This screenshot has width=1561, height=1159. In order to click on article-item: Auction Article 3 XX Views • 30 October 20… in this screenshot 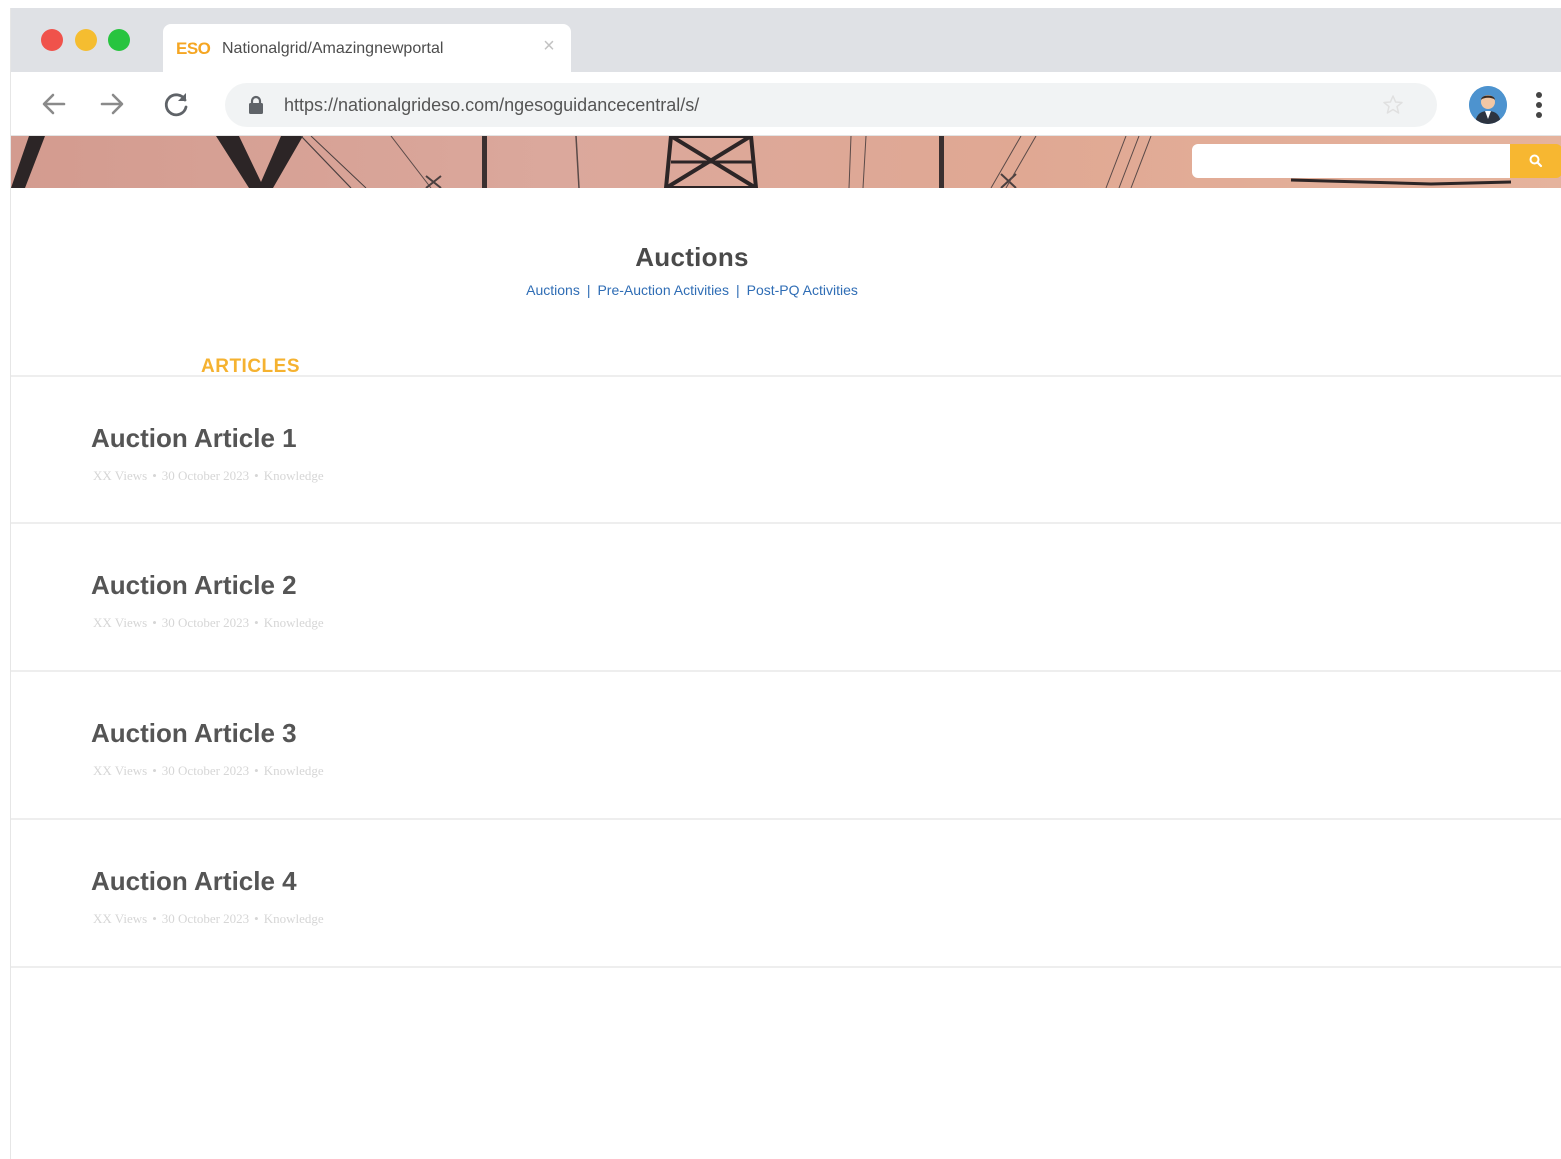, I will do `click(786, 745)`.